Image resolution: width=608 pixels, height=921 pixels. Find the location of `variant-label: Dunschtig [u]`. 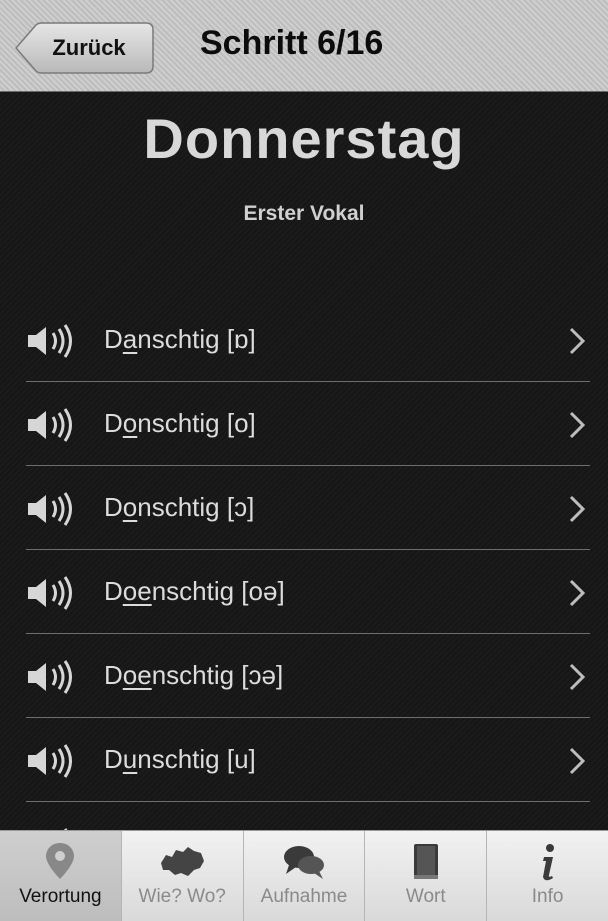

variant-label: Dunschtig [u] is located at coordinates (180, 759).